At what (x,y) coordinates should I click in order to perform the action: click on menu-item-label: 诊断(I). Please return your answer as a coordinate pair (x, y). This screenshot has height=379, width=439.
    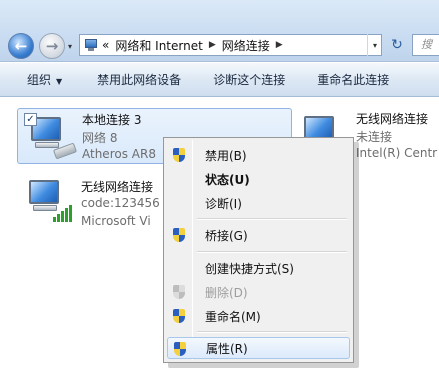
    Looking at the image, I should click on (223, 203).